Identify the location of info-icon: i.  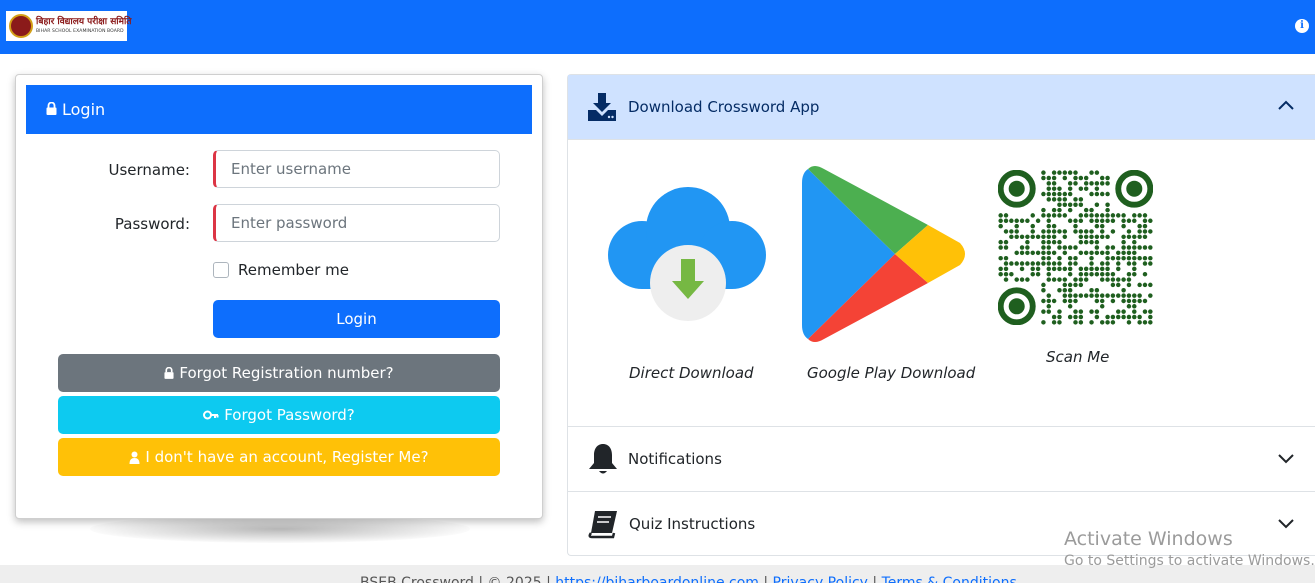
(1302, 26).